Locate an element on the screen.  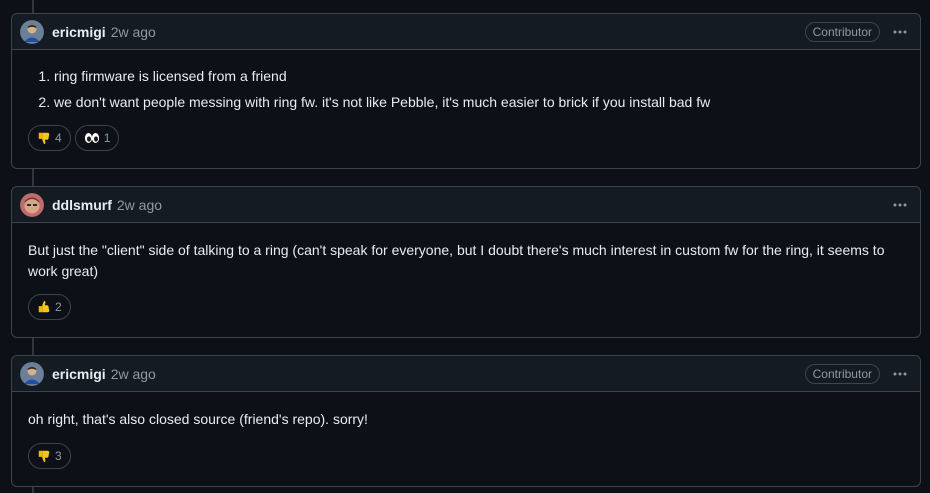
reactions-bar: 3 is located at coordinates (49, 456).